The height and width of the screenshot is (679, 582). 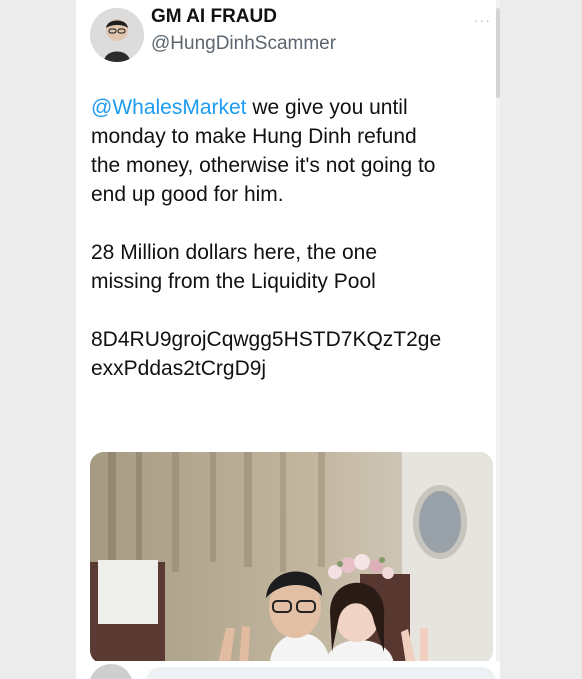 What do you see at coordinates (117, 35) in the screenshot?
I see `profile-avatar` at bounding box center [117, 35].